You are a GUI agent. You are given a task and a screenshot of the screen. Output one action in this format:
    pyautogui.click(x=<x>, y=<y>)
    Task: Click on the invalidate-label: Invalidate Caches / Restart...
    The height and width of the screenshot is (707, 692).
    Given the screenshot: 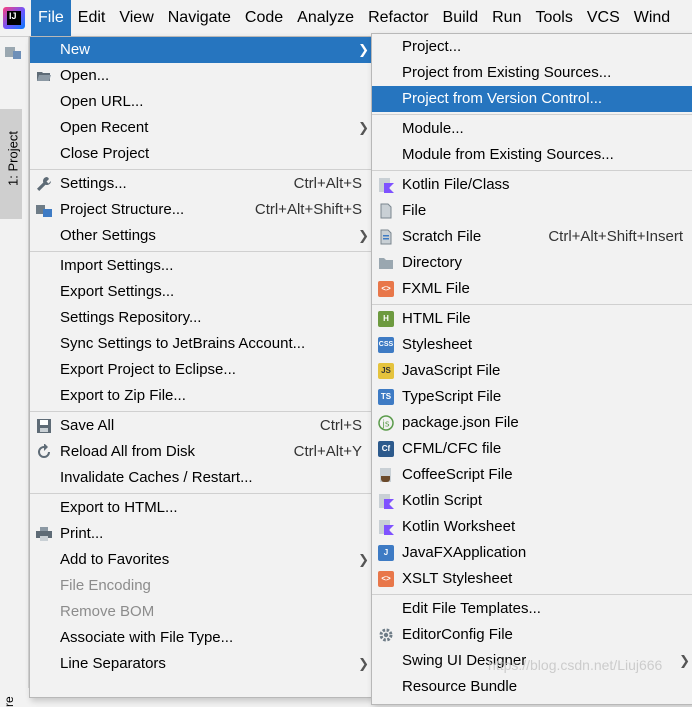 What is the action you would take?
    pyautogui.click(x=156, y=477)
    